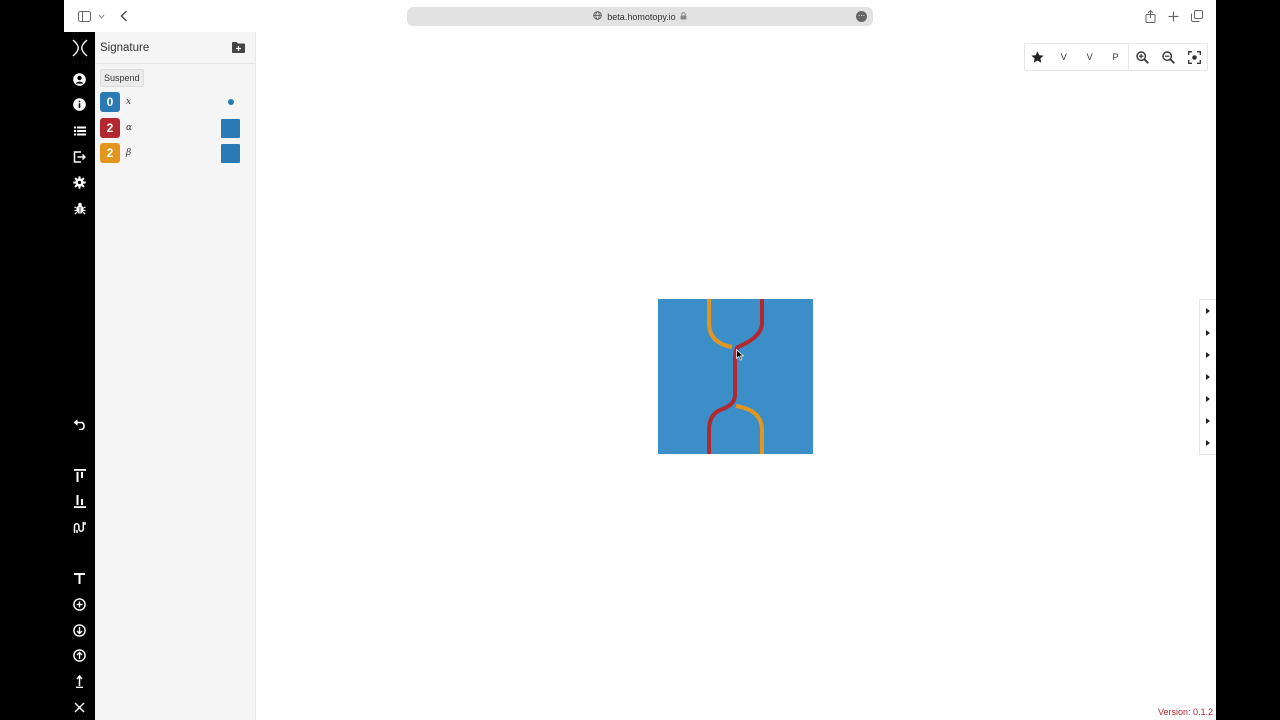 The image size is (1280, 720). What do you see at coordinates (1090, 57) in the screenshot?
I see `view-v2-button: V` at bounding box center [1090, 57].